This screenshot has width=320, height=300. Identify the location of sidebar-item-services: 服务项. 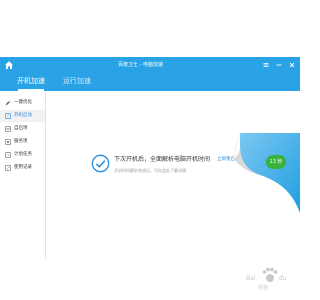
(22, 142).